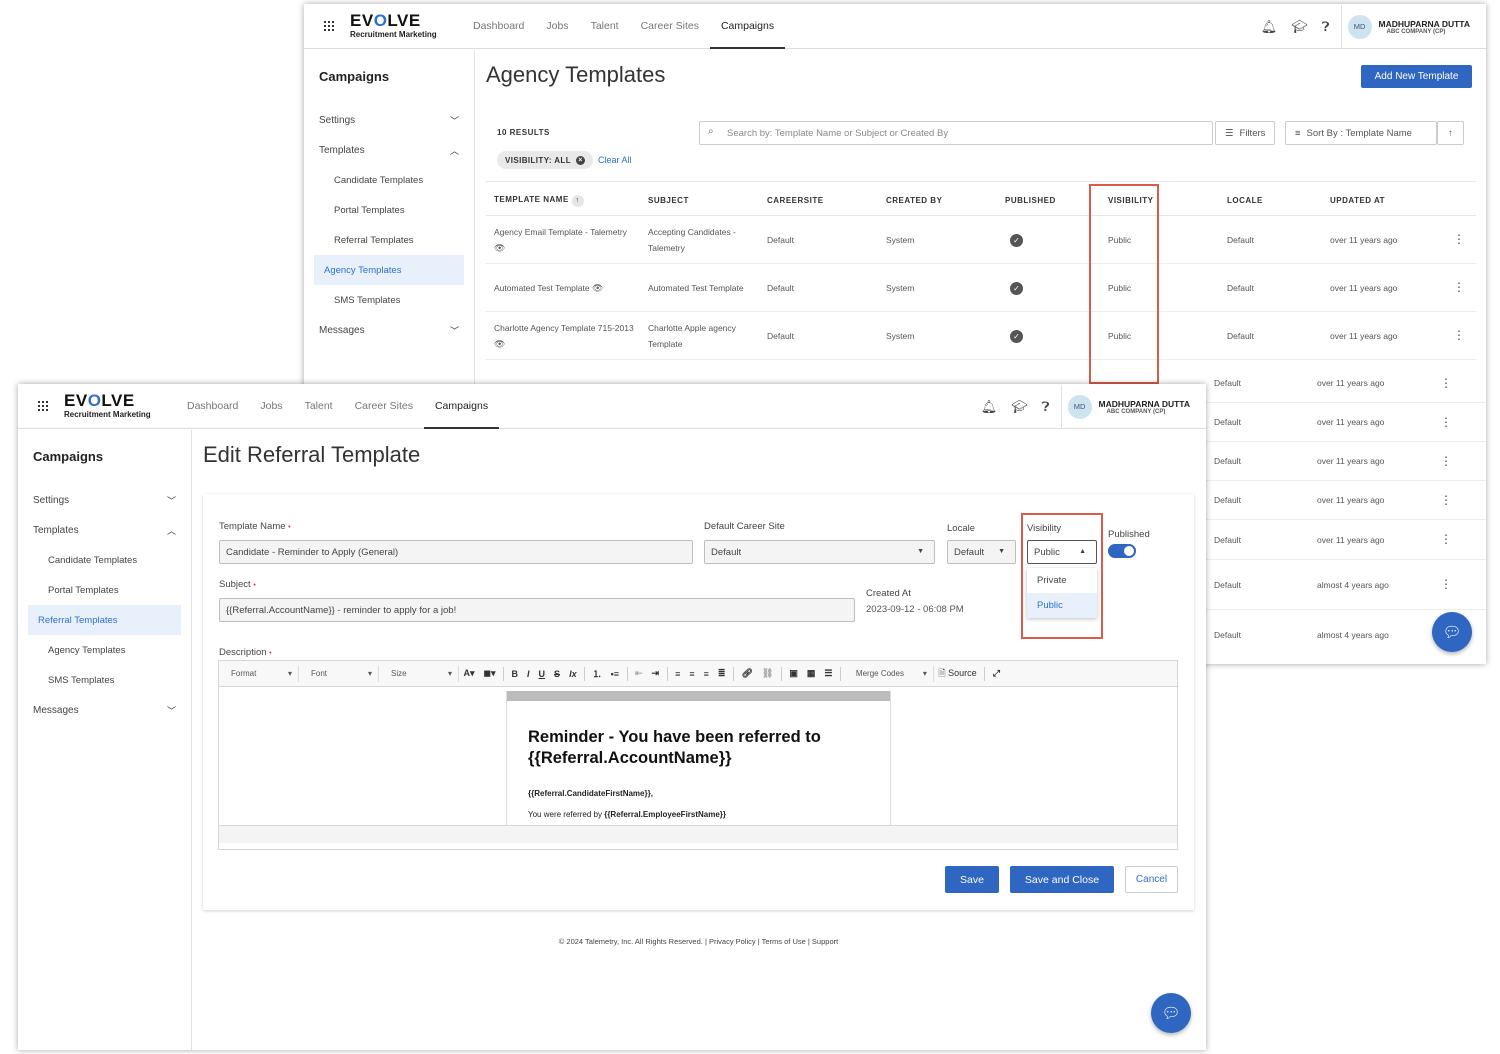 The height and width of the screenshot is (1054, 1500). I want to click on remove-format-icon: Ix, so click(573, 674).